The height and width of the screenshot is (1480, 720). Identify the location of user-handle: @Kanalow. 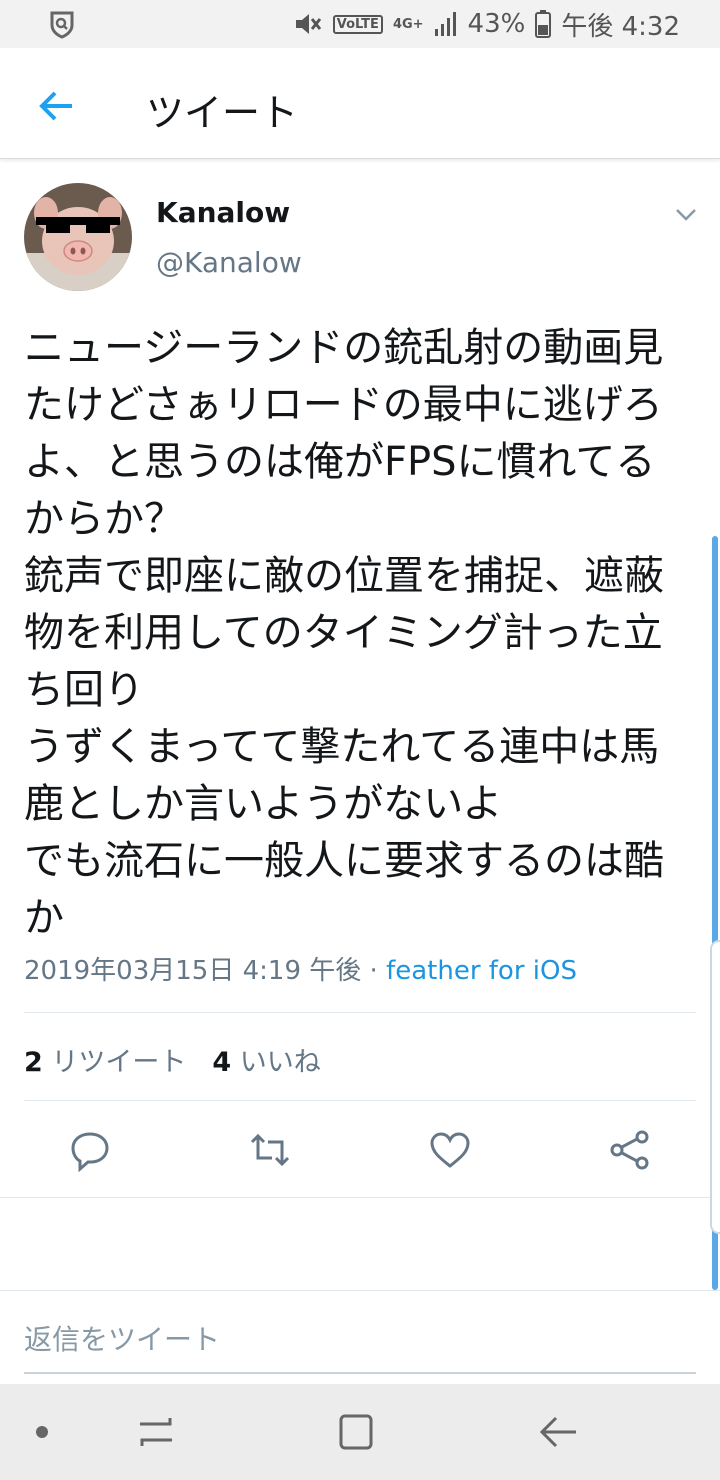
(229, 262).